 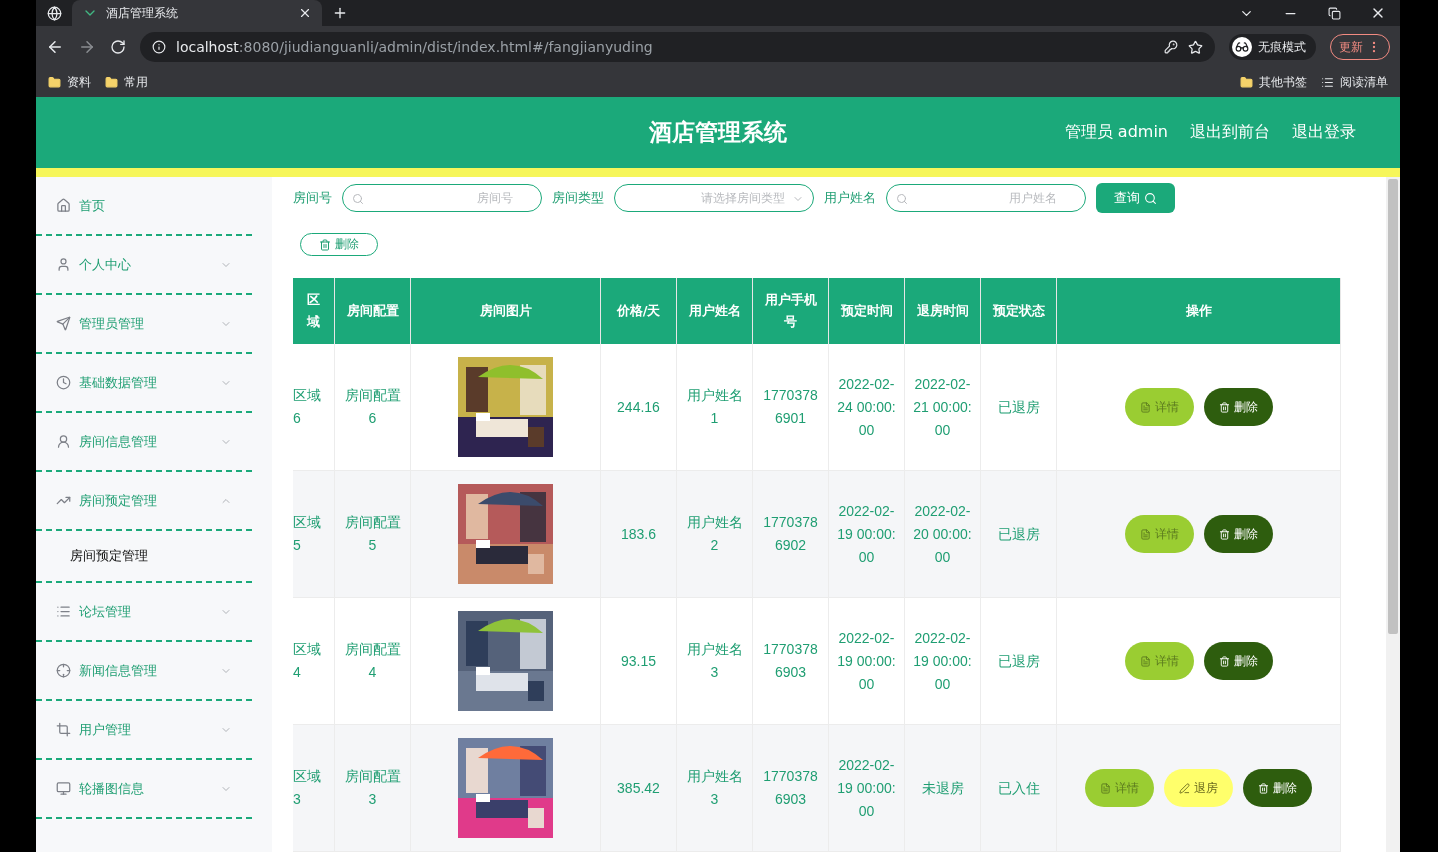 I want to click on field-label: 房间类型, so click(x=578, y=198).